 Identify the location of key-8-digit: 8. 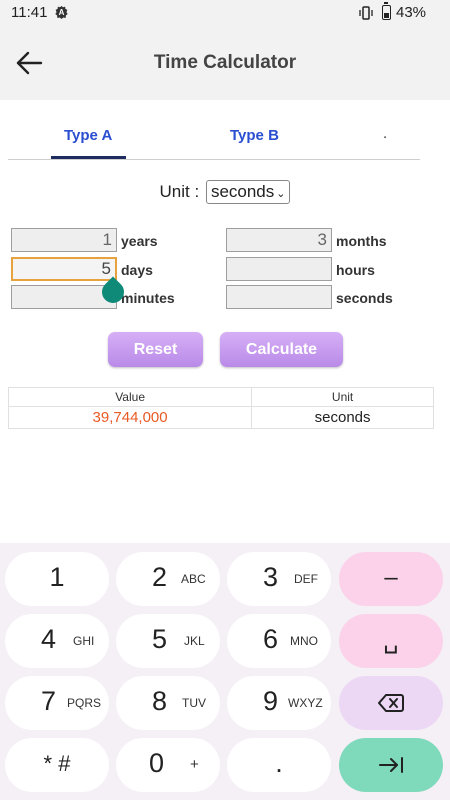
(160, 701).